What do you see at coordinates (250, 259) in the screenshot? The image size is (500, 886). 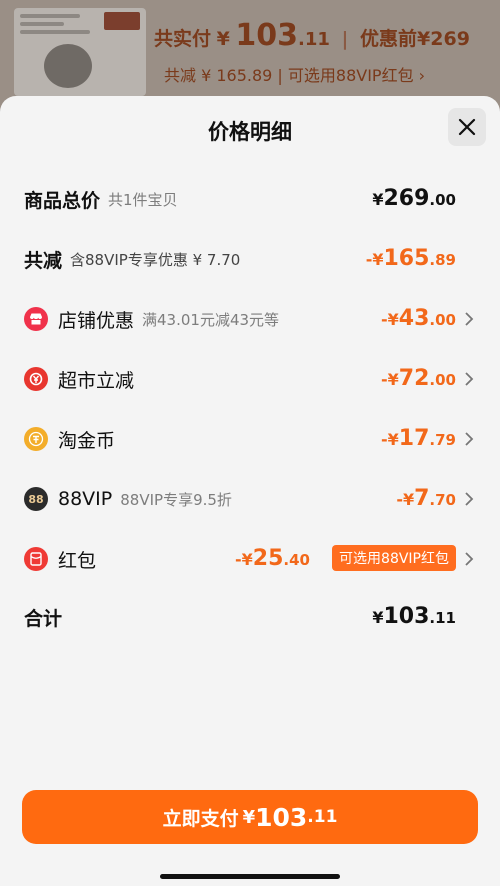 I see `row-total-reduction: 共减 含88VIP专享优惠 ¥ 7.70 -¥165.89` at bounding box center [250, 259].